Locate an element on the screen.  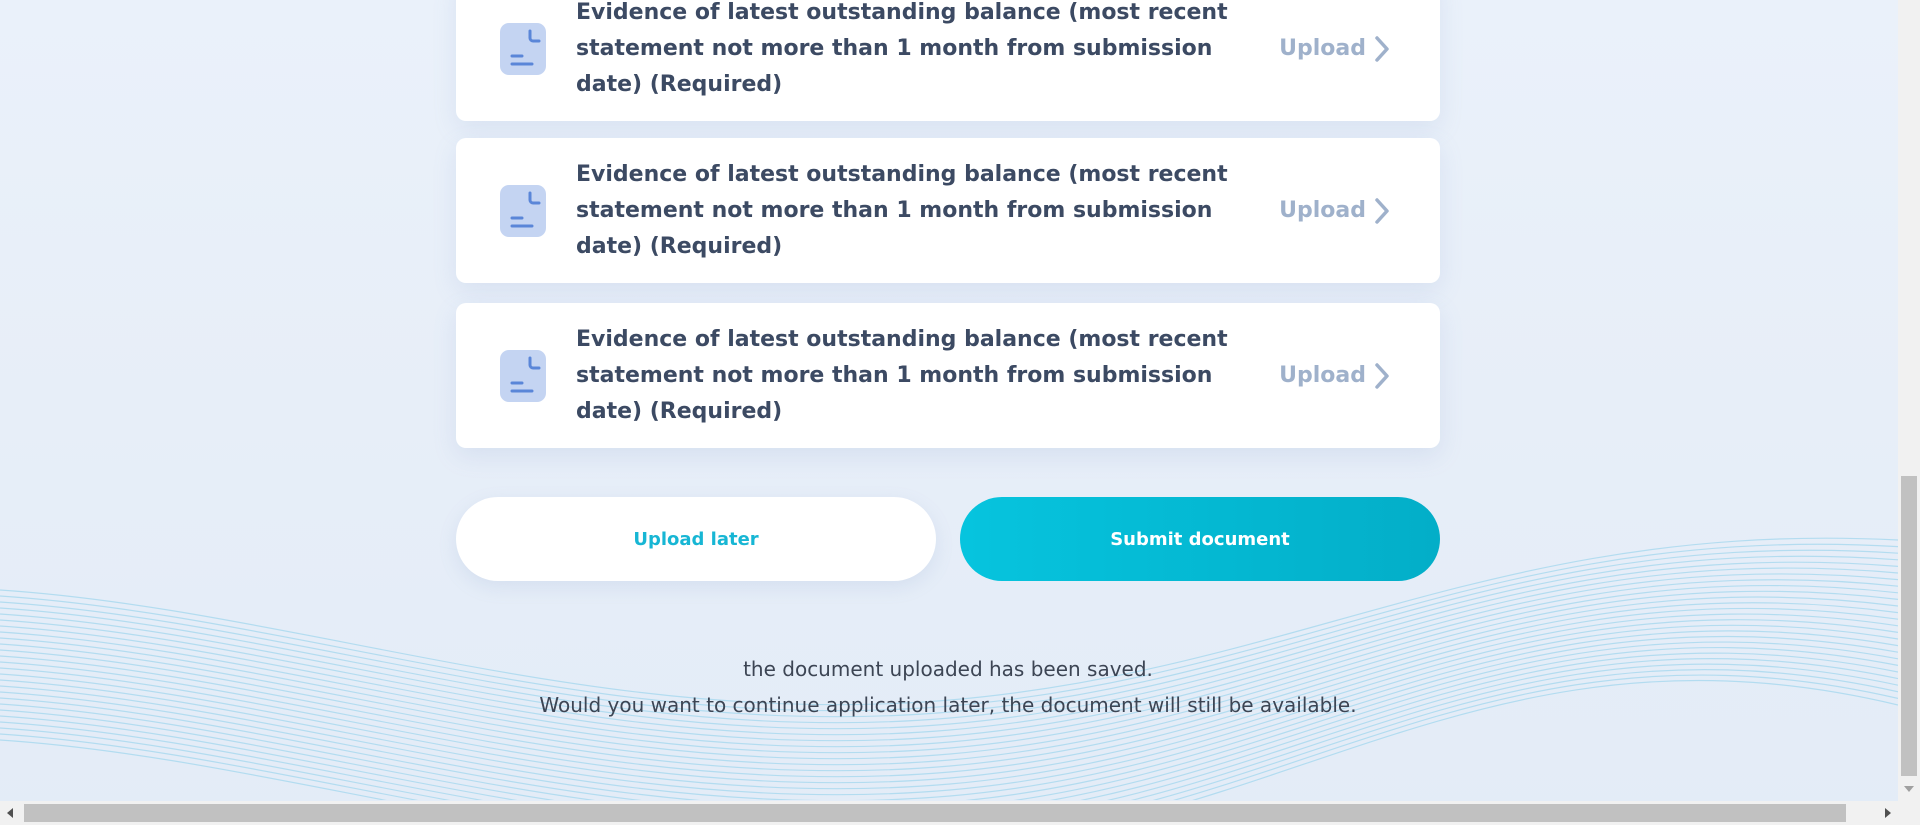
vertical-scroll-thumb is located at coordinates (1909, 626).